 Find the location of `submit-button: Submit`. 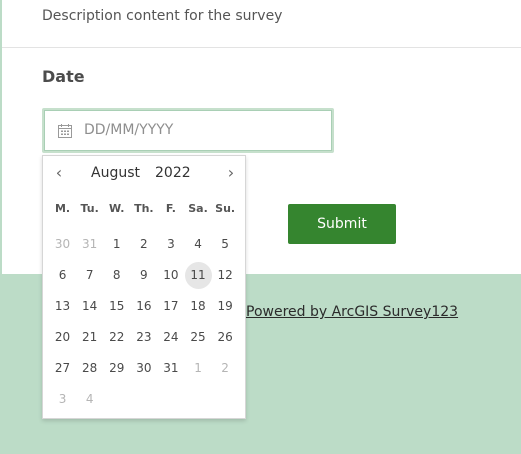

submit-button: Submit is located at coordinates (342, 224).